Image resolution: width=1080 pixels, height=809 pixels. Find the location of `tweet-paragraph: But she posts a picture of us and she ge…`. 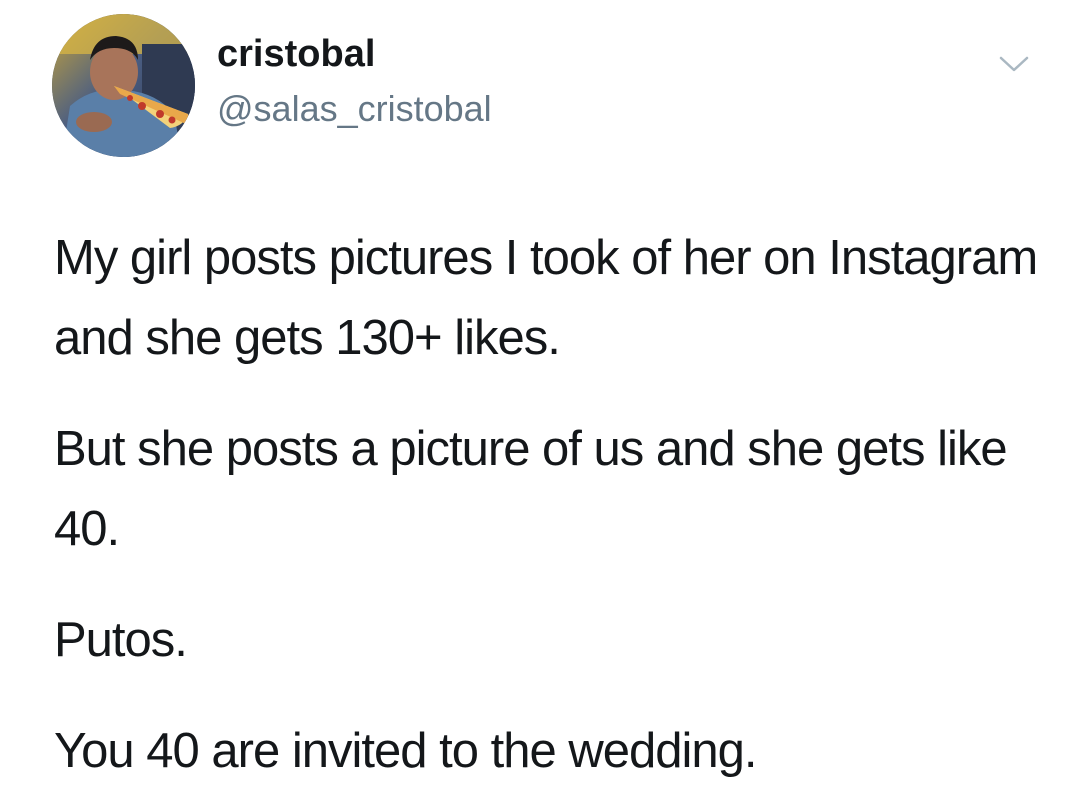

tweet-paragraph: But she posts a picture of us and she ge… is located at coordinates (531, 489).